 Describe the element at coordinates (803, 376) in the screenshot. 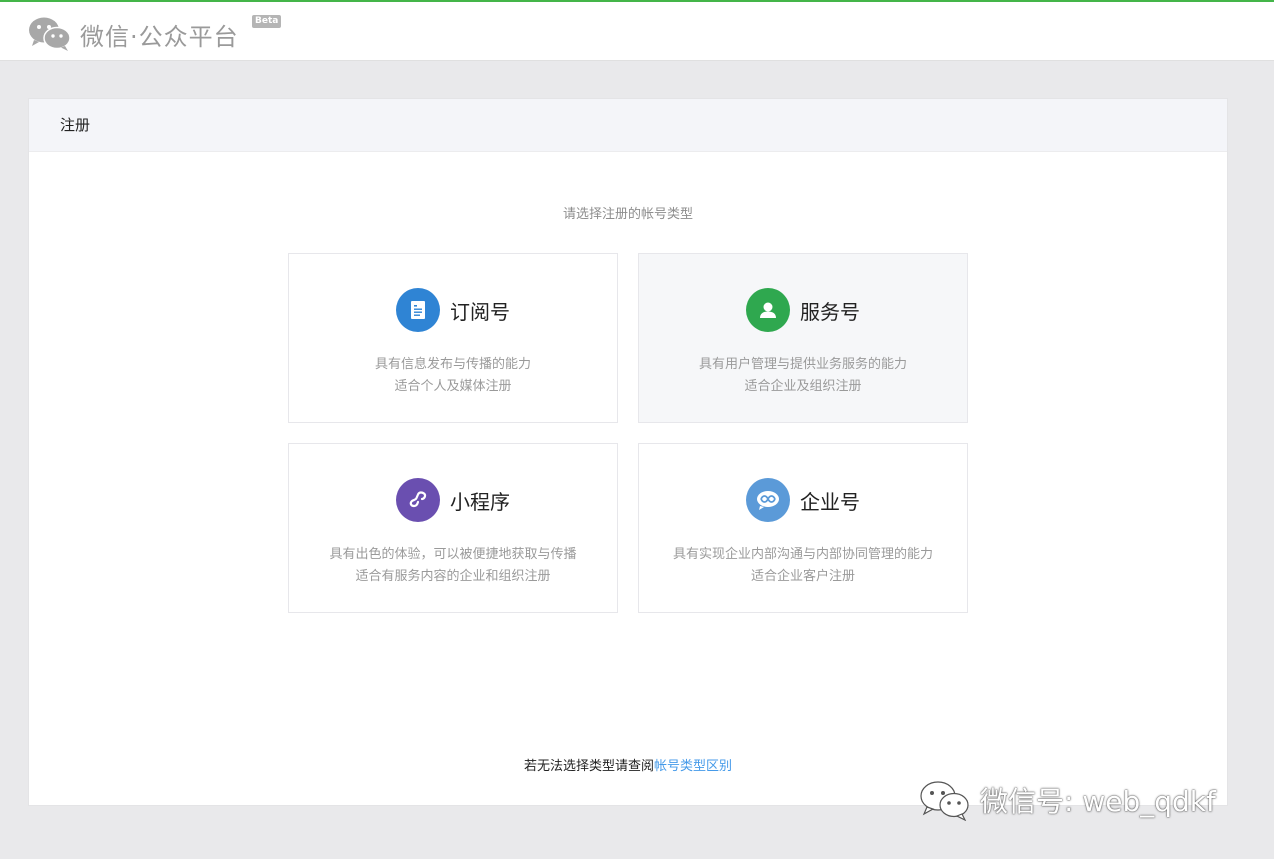

I see `card-description: 具有用户管理与提供业务服务的能力 适合企业及组织注册` at that location.